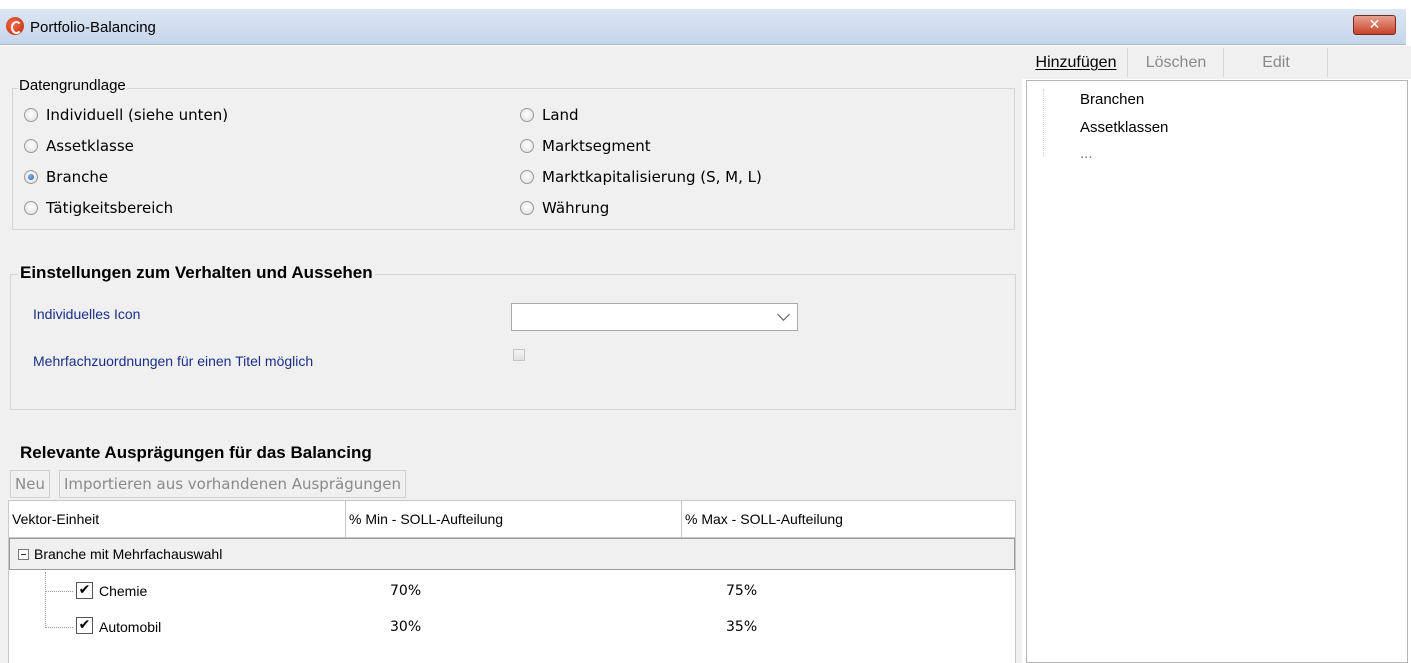 The image size is (1411, 663). Describe the element at coordinates (130, 627) in the screenshot. I see `row-name: Automobil` at that location.